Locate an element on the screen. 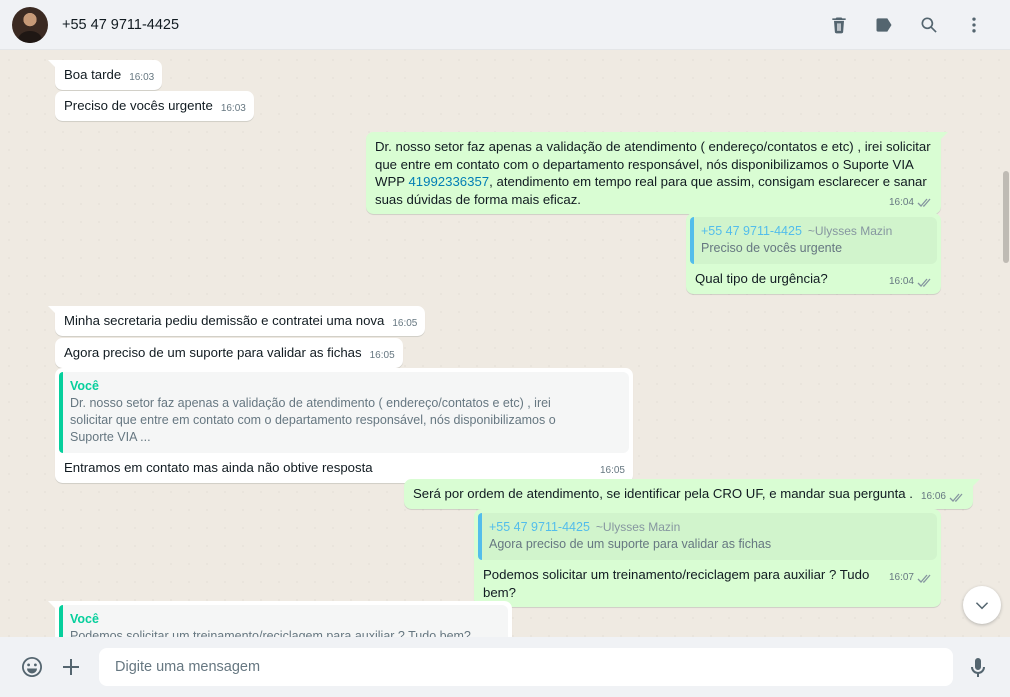 The image size is (1010, 697). microphone-icon is located at coordinates (978, 667).